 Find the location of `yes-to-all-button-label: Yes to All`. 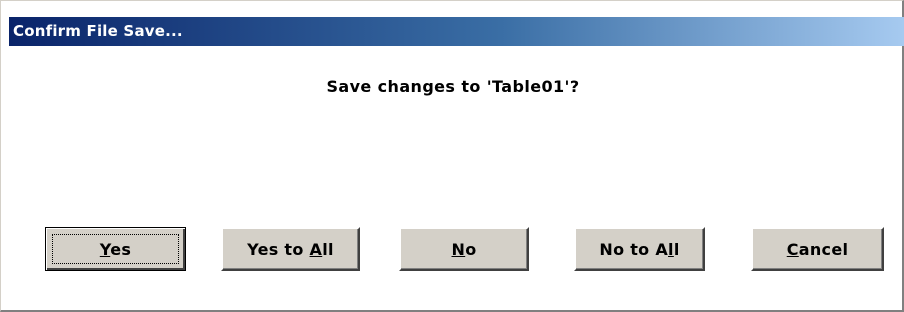

yes-to-all-button-label: Yes to All is located at coordinates (290, 249).